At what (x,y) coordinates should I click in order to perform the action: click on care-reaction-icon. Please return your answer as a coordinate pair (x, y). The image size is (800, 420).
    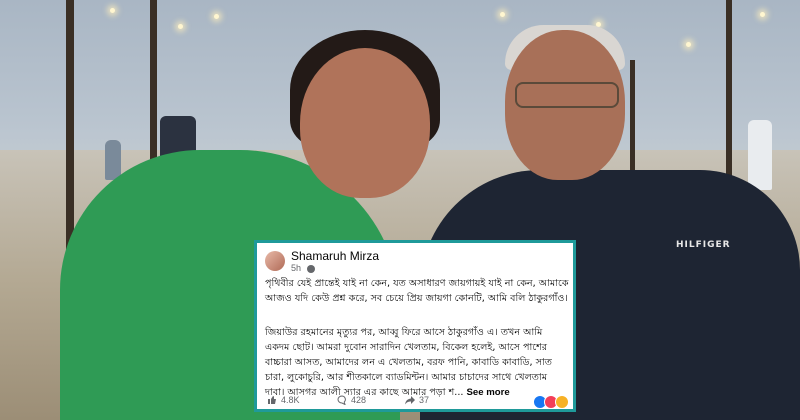
    Looking at the image, I should click on (562, 402).